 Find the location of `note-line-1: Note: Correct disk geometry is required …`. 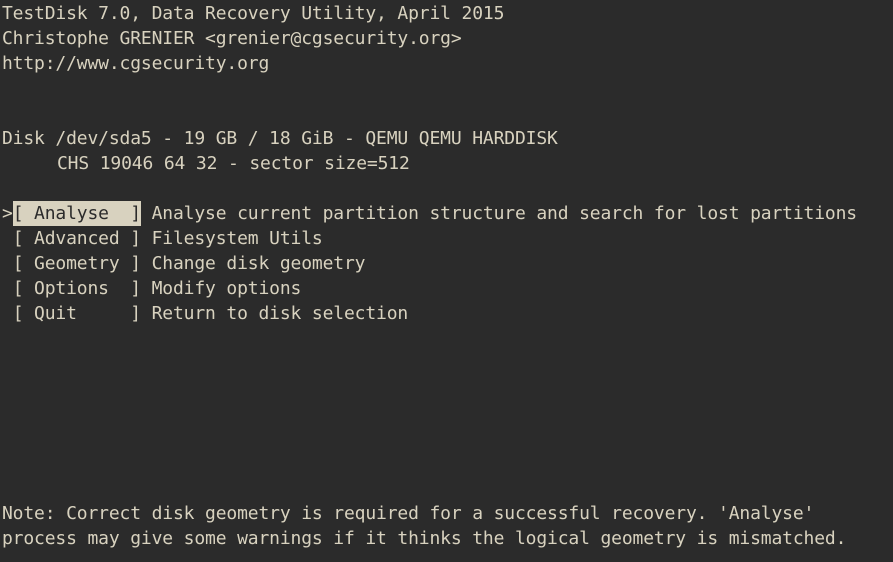

note-line-1: Note: Correct disk geometry is required … is located at coordinates (408, 513).